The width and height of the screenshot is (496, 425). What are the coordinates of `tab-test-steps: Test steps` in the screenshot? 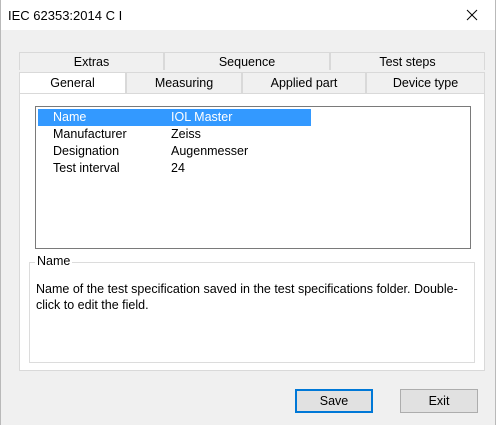 It's located at (407, 61).